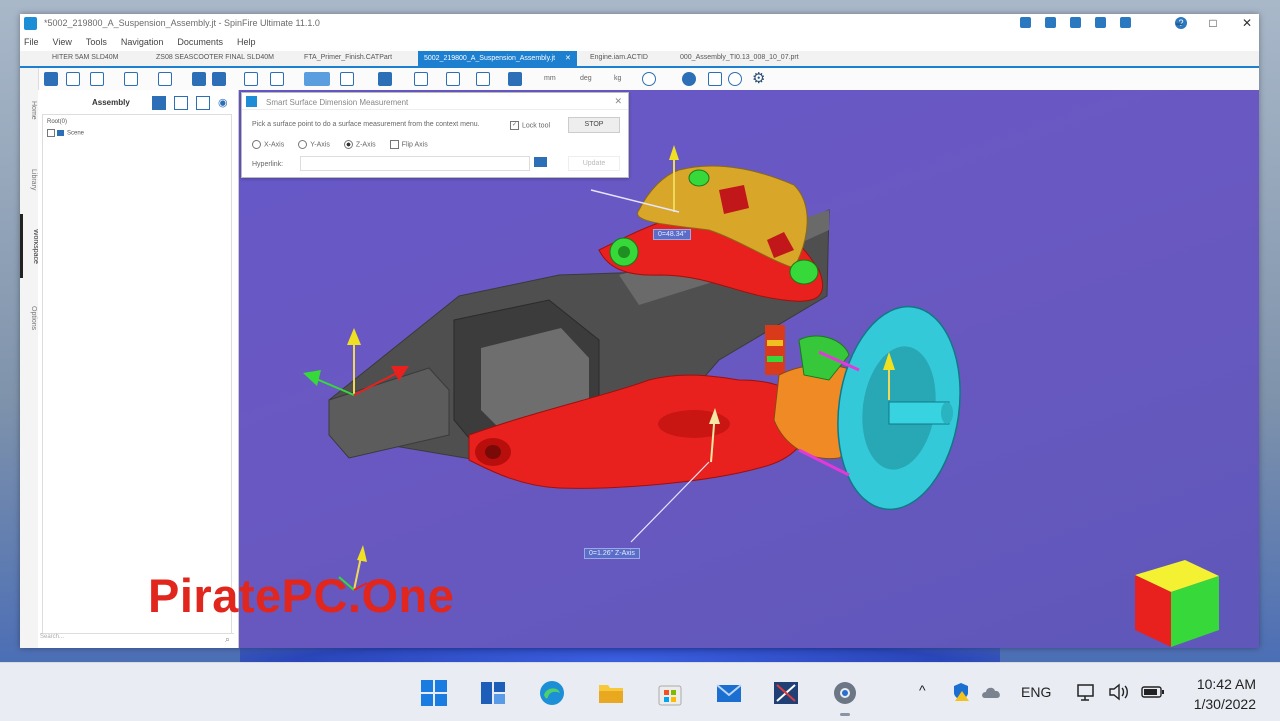 The image size is (1280, 721). I want to click on info-icon, so click(735, 79).